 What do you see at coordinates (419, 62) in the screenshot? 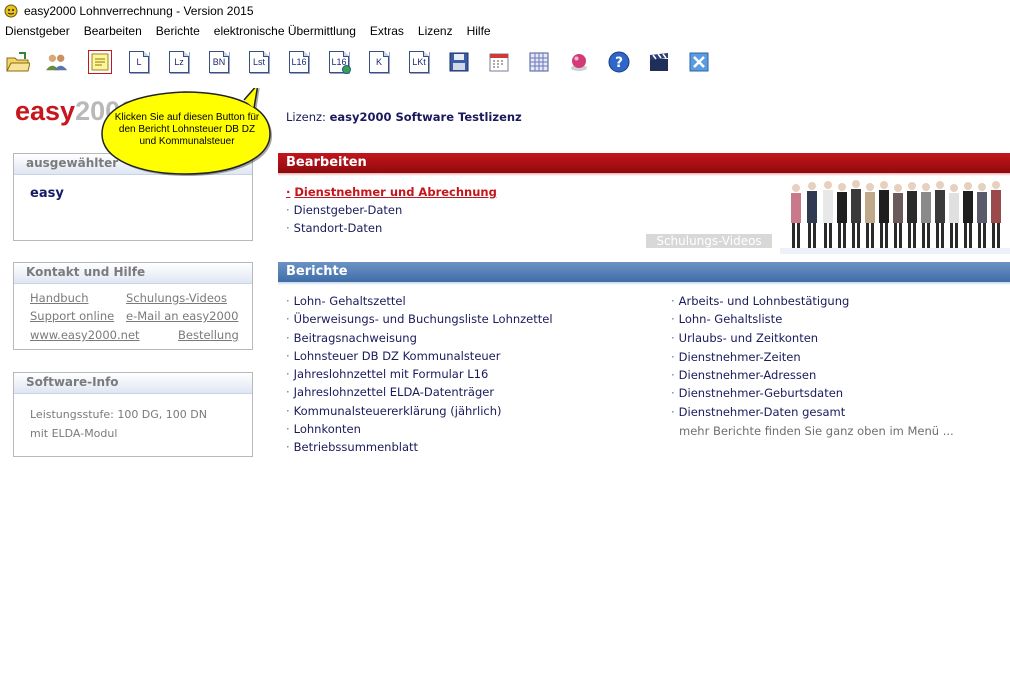
I see `report-lkt-button: LKt` at bounding box center [419, 62].